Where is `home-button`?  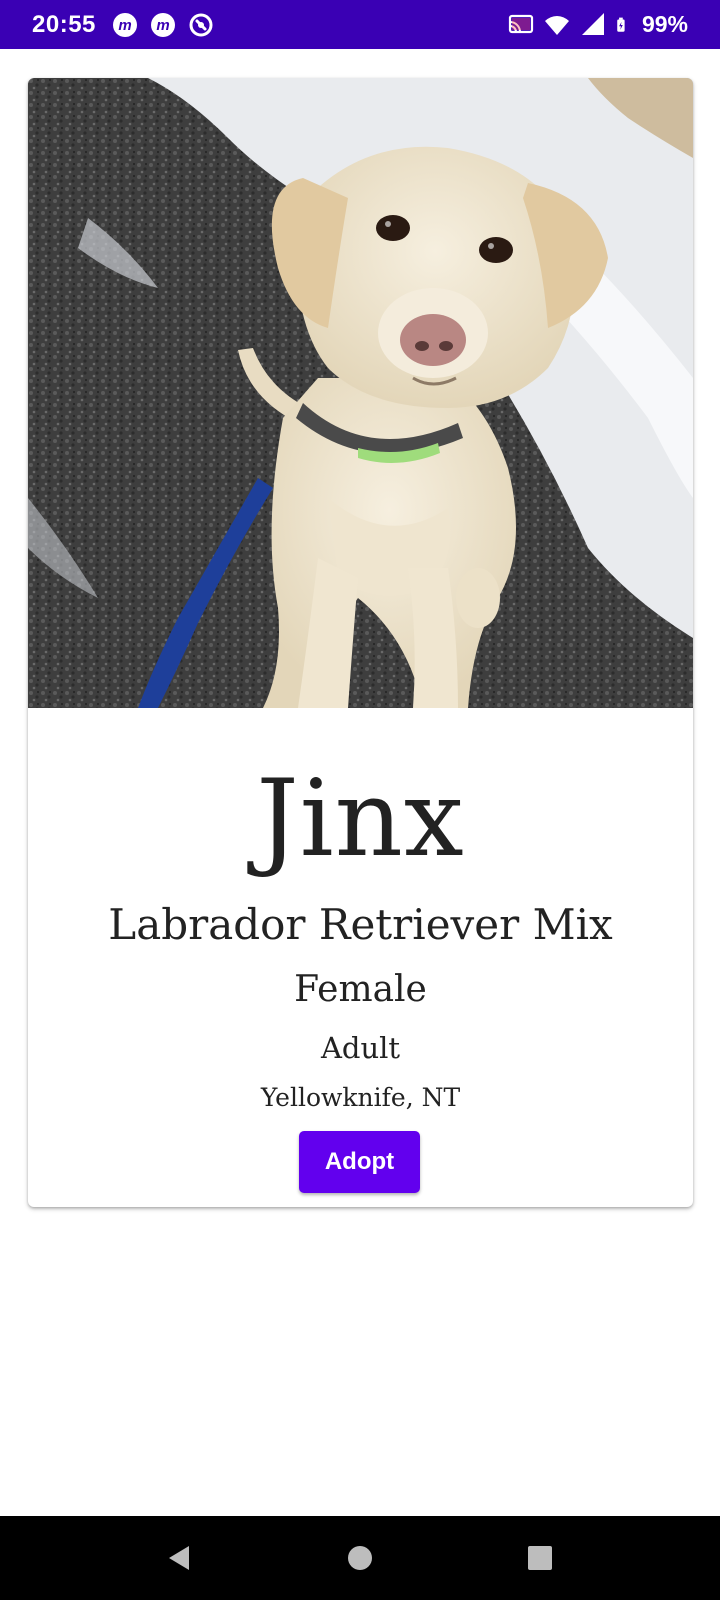
home-button is located at coordinates (360, 1558).